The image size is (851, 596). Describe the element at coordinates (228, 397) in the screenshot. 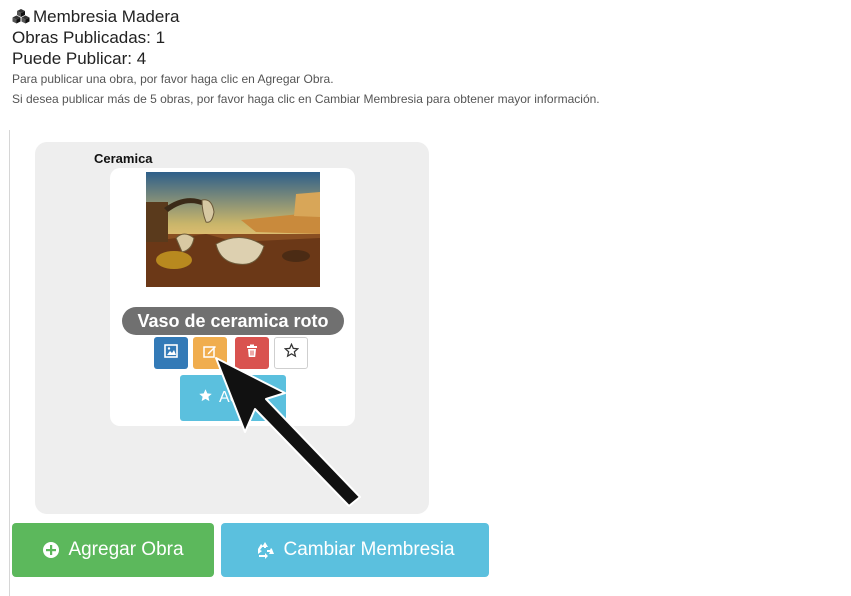

I see `feature-button-label: Ac` at that location.